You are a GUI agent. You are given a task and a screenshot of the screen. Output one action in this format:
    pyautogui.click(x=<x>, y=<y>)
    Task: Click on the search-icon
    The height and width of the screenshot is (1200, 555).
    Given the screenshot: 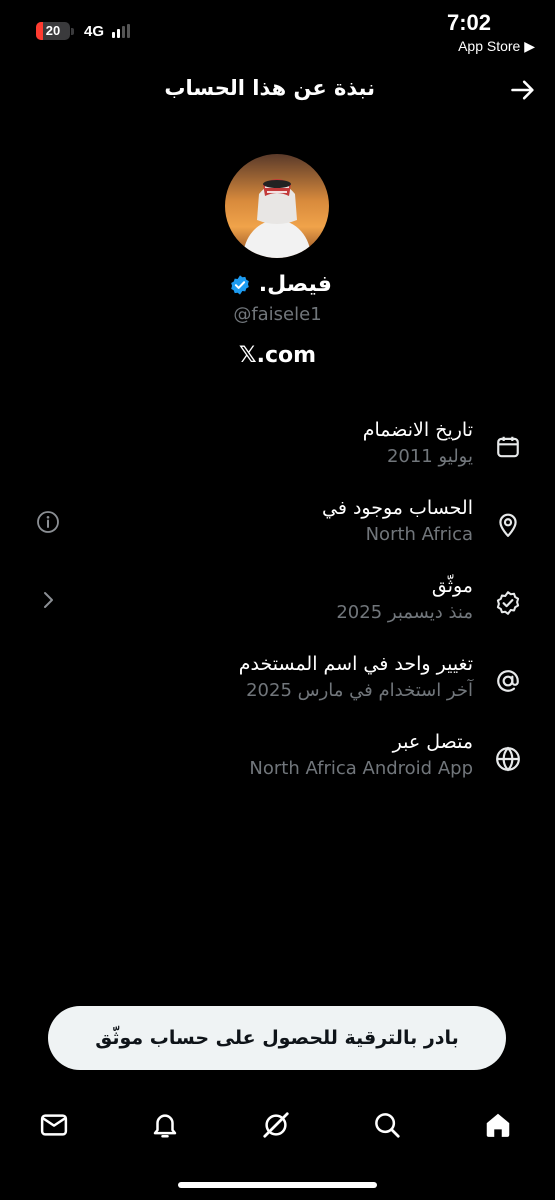 What is the action you would take?
    pyautogui.click(x=387, y=1125)
    